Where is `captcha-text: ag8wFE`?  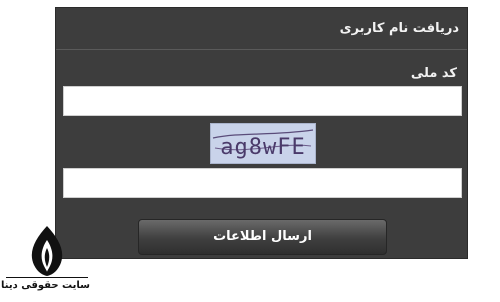 captcha-text: ag8wFE is located at coordinates (262, 147).